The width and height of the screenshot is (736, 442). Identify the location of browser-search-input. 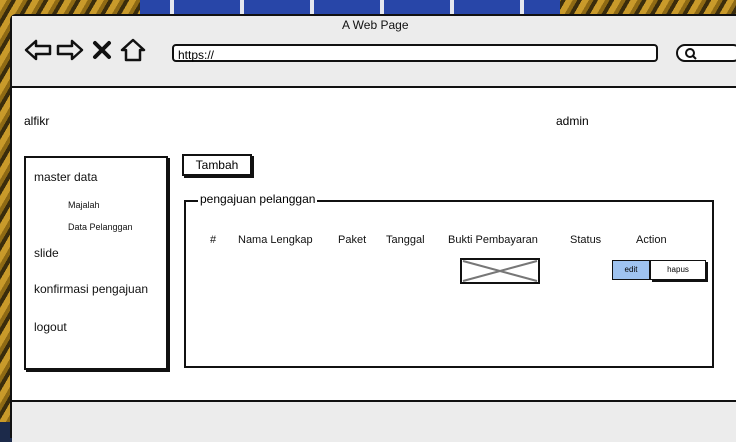
(706, 53).